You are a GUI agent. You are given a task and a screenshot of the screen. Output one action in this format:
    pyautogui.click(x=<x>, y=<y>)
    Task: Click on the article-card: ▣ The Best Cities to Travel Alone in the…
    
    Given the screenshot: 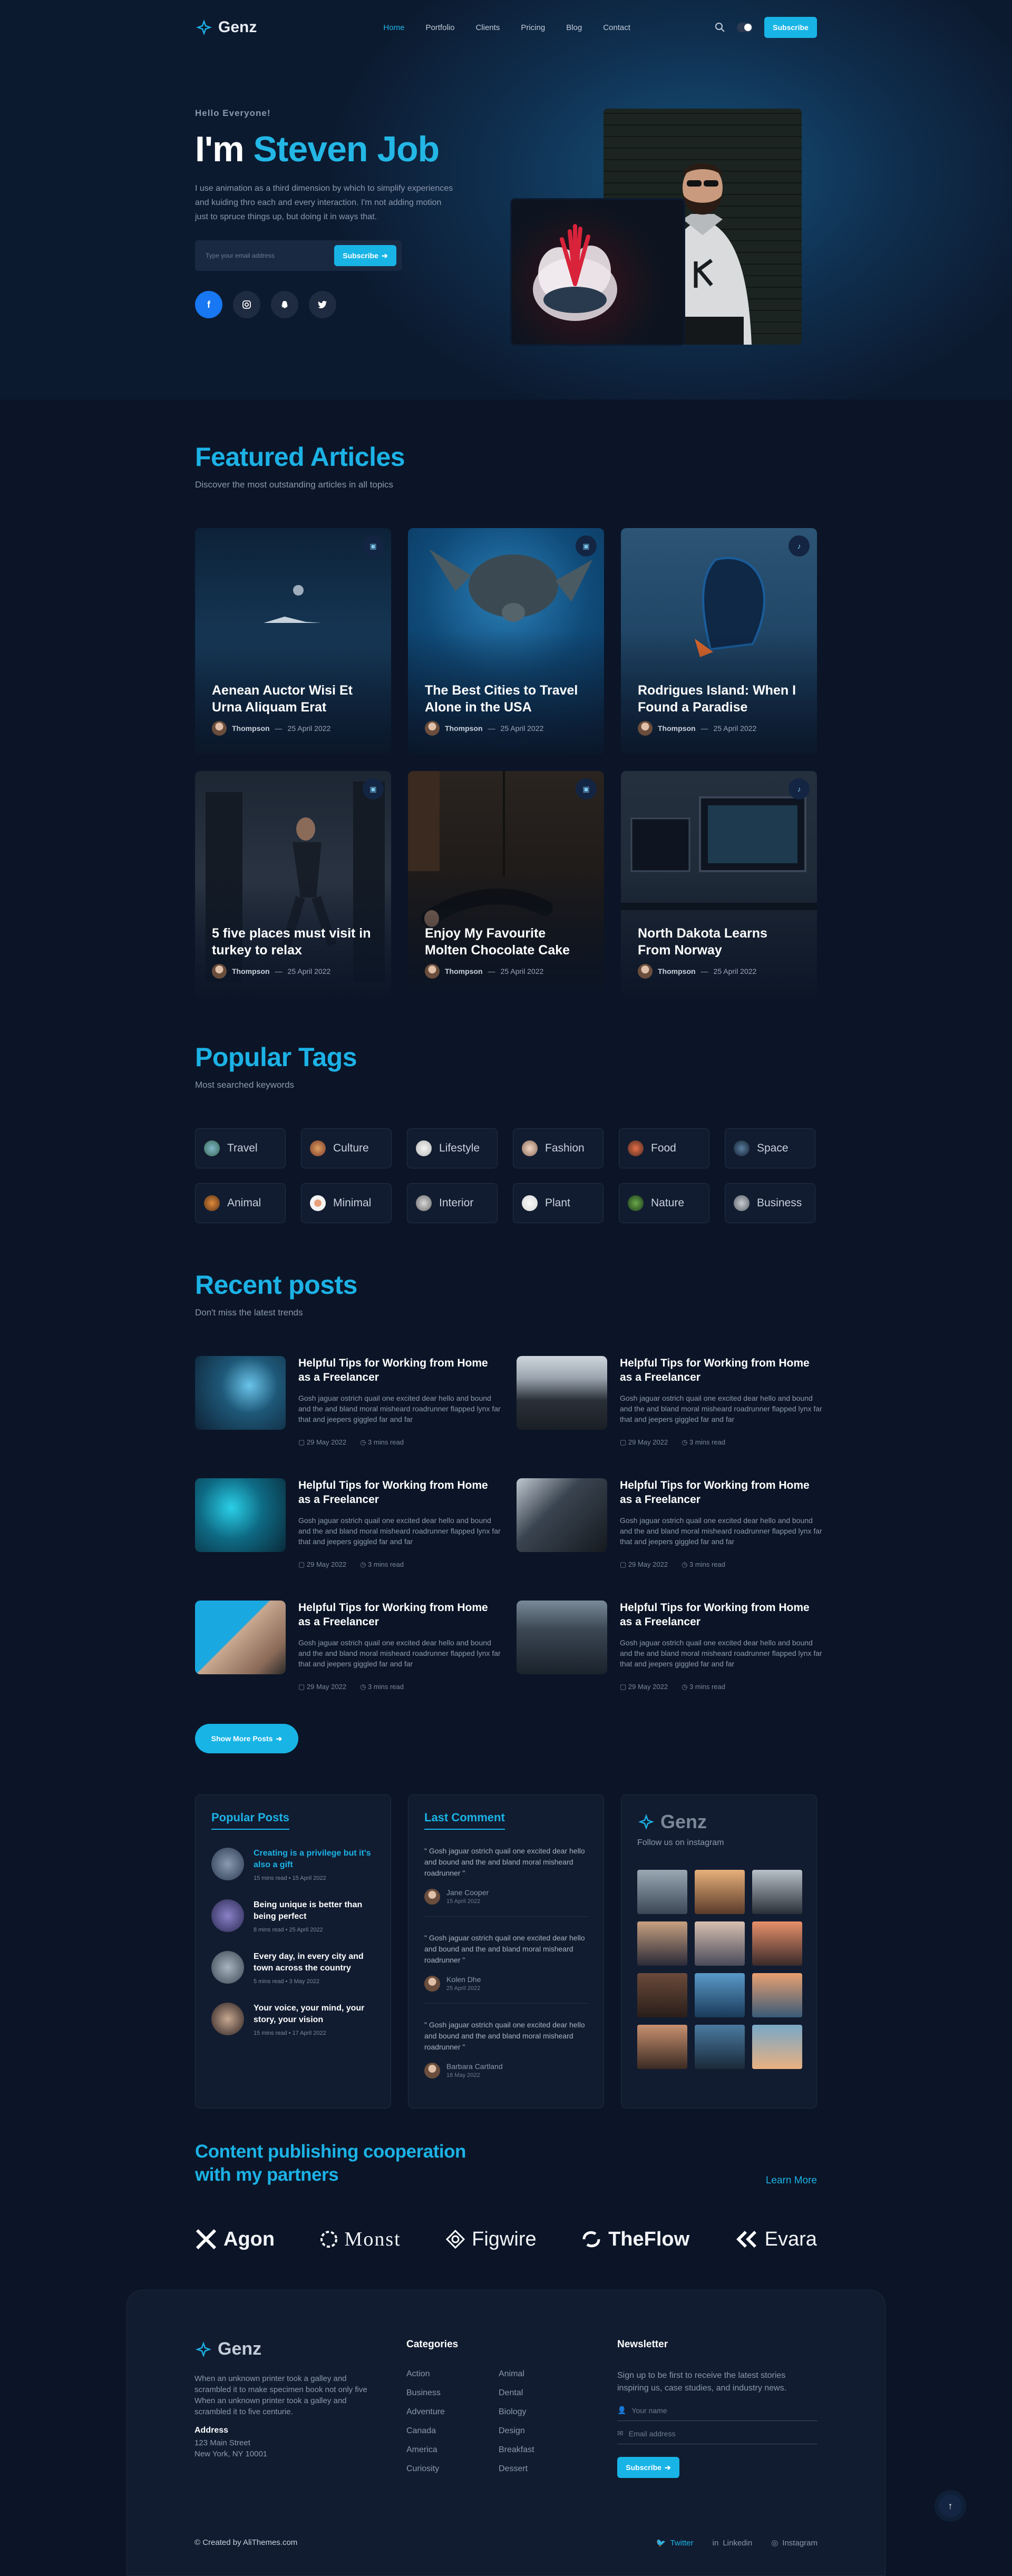 What is the action you would take?
    pyautogui.click(x=506, y=641)
    